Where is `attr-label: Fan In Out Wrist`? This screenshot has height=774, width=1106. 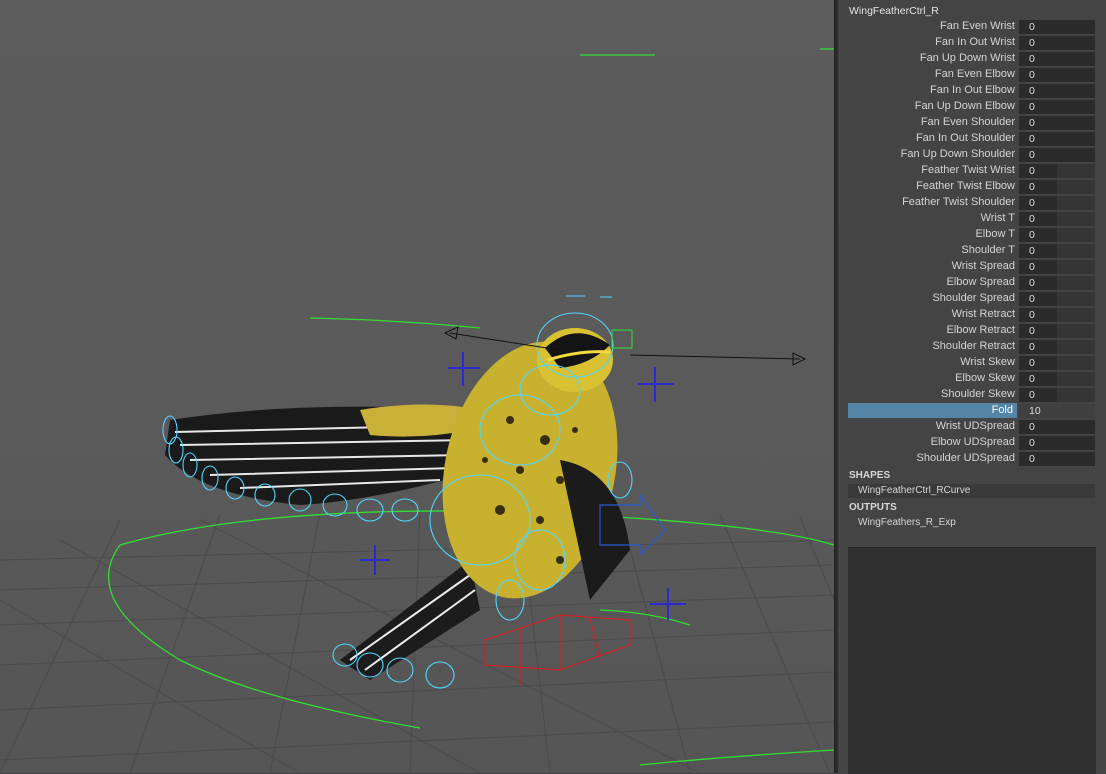 attr-label: Fan In Out Wrist is located at coordinates (975, 42).